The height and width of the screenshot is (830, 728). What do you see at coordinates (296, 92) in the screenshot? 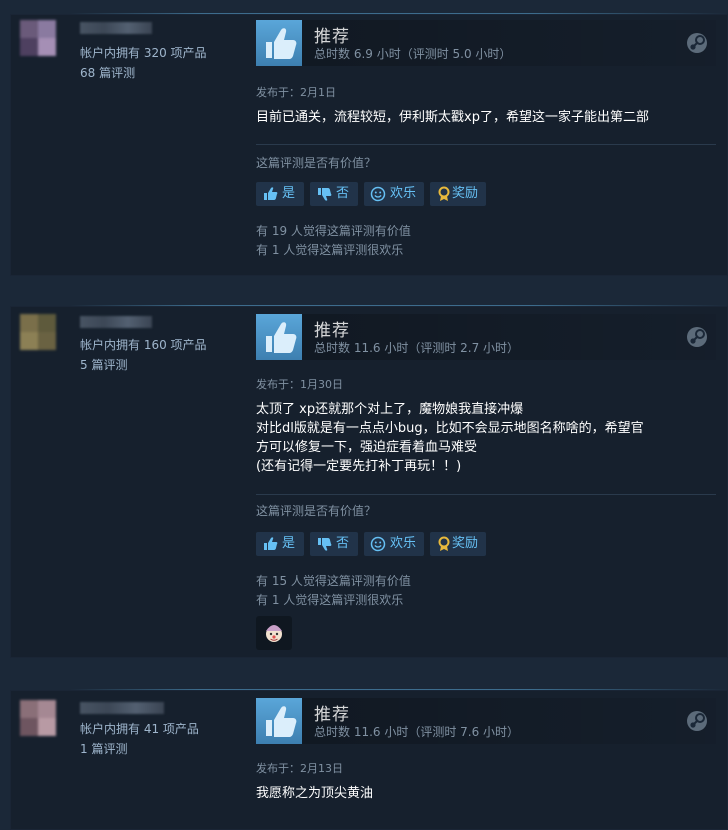
I see `posted-date: 发布于：2月1日` at bounding box center [296, 92].